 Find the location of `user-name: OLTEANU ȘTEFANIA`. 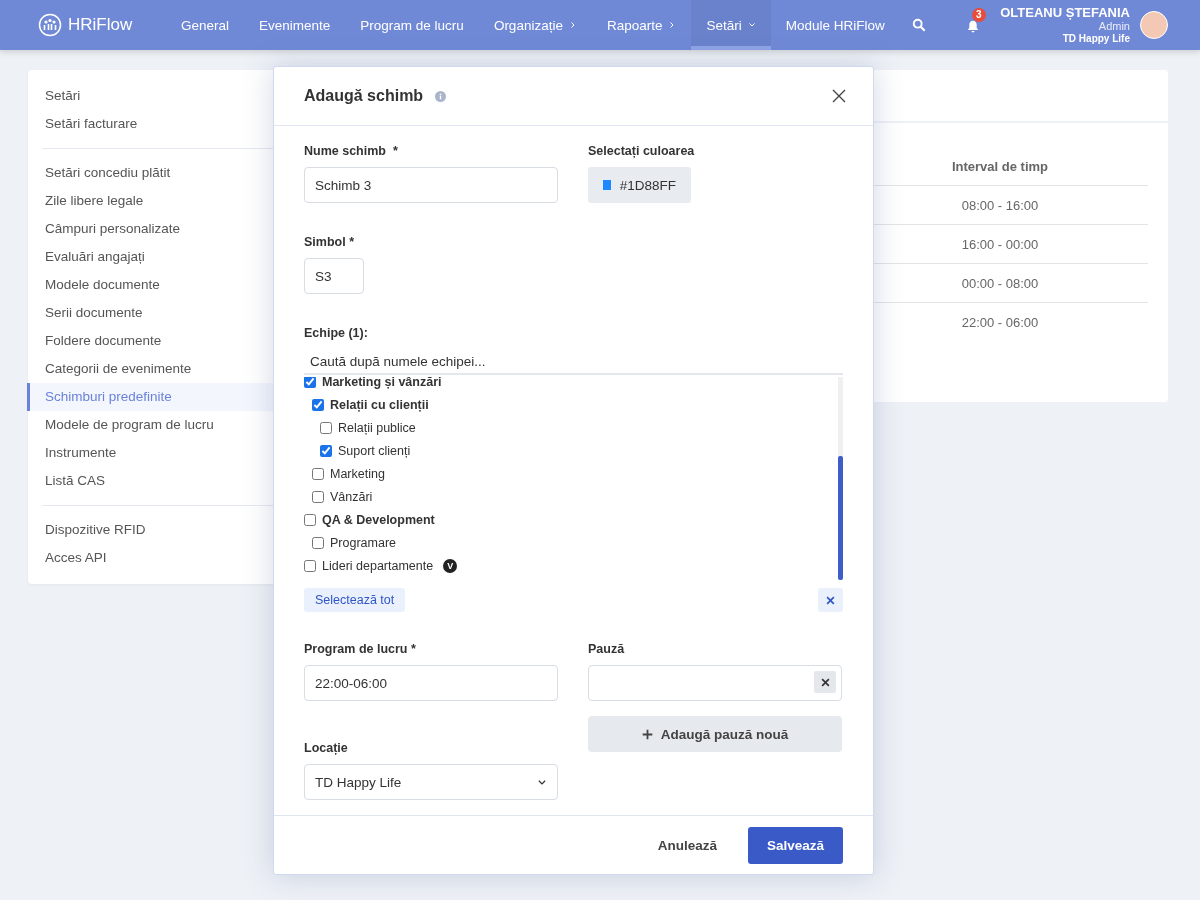

user-name: OLTEANU ȘTEFANIA is located at coordinates (1065, 12).